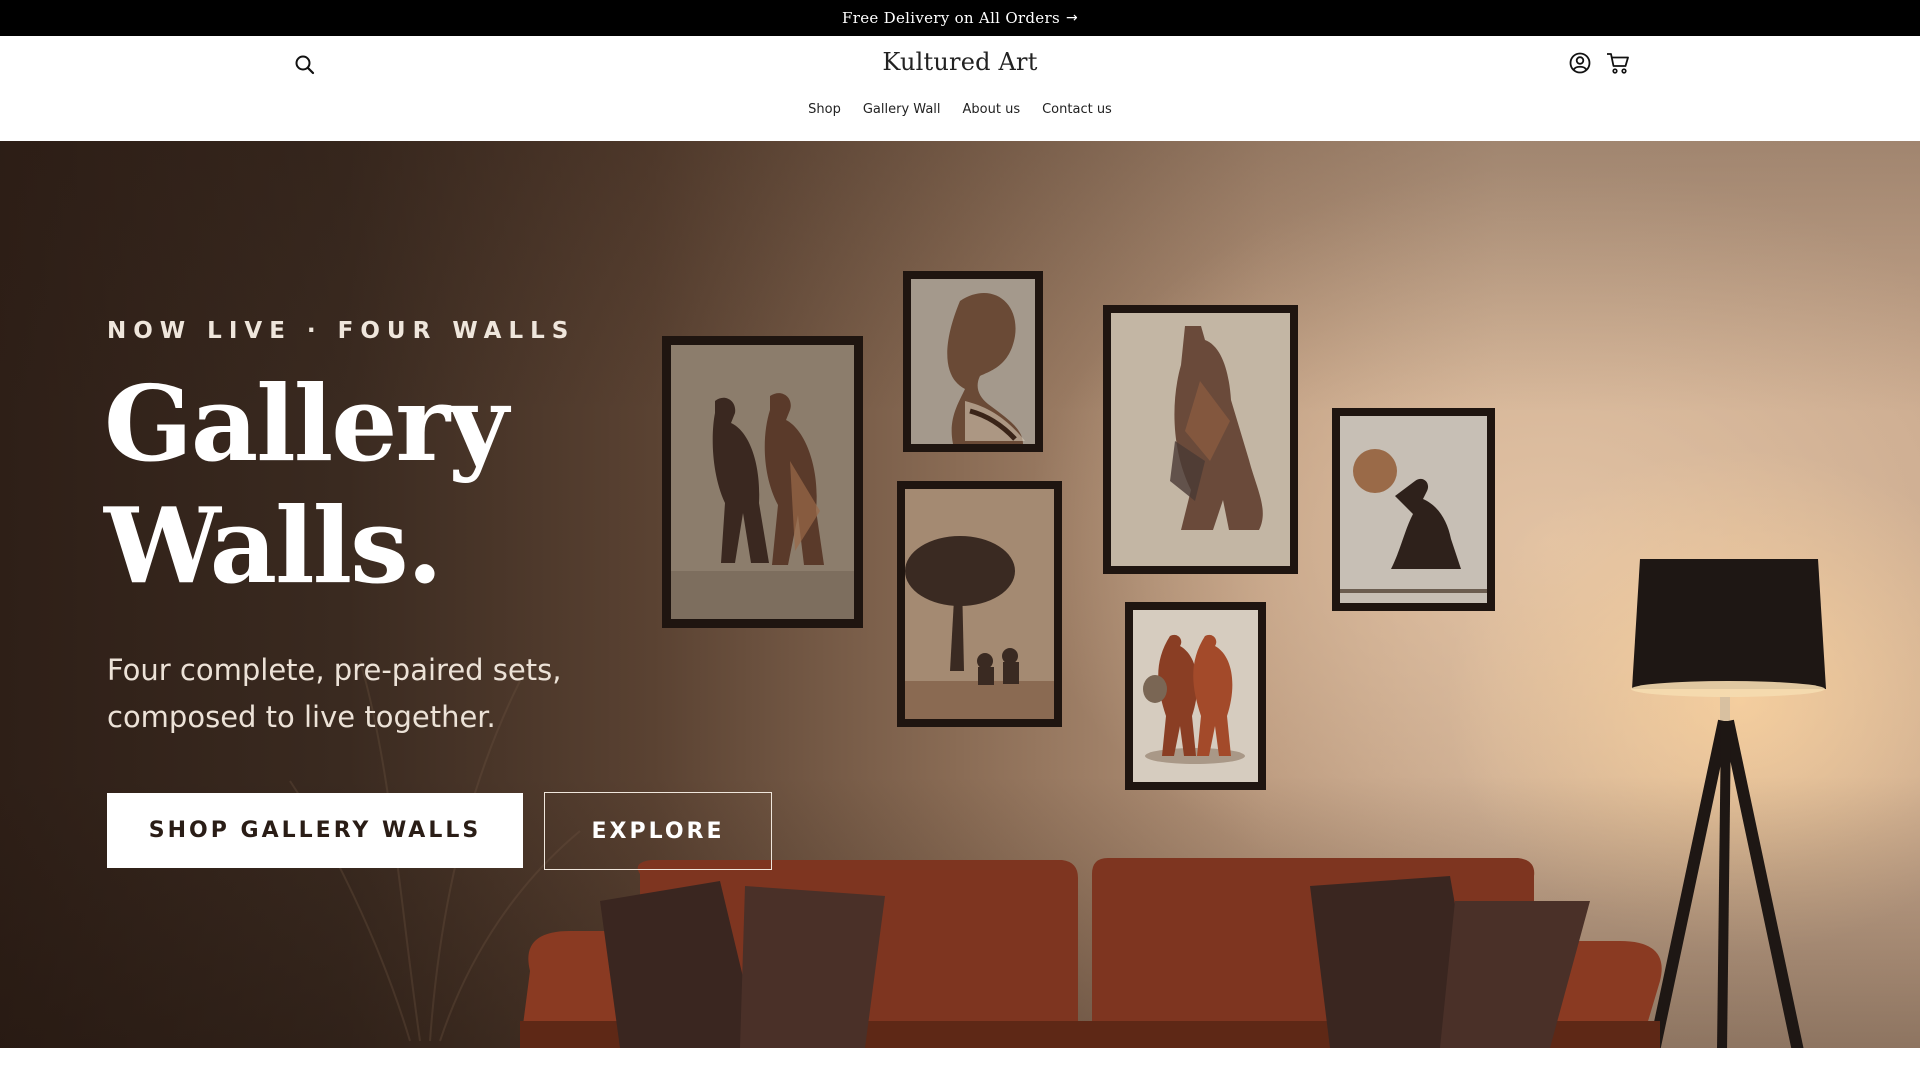  Describe the element at coordinates (306, 423) in the screenshot. I see `hero-title-line-1: Gallery` at that location.